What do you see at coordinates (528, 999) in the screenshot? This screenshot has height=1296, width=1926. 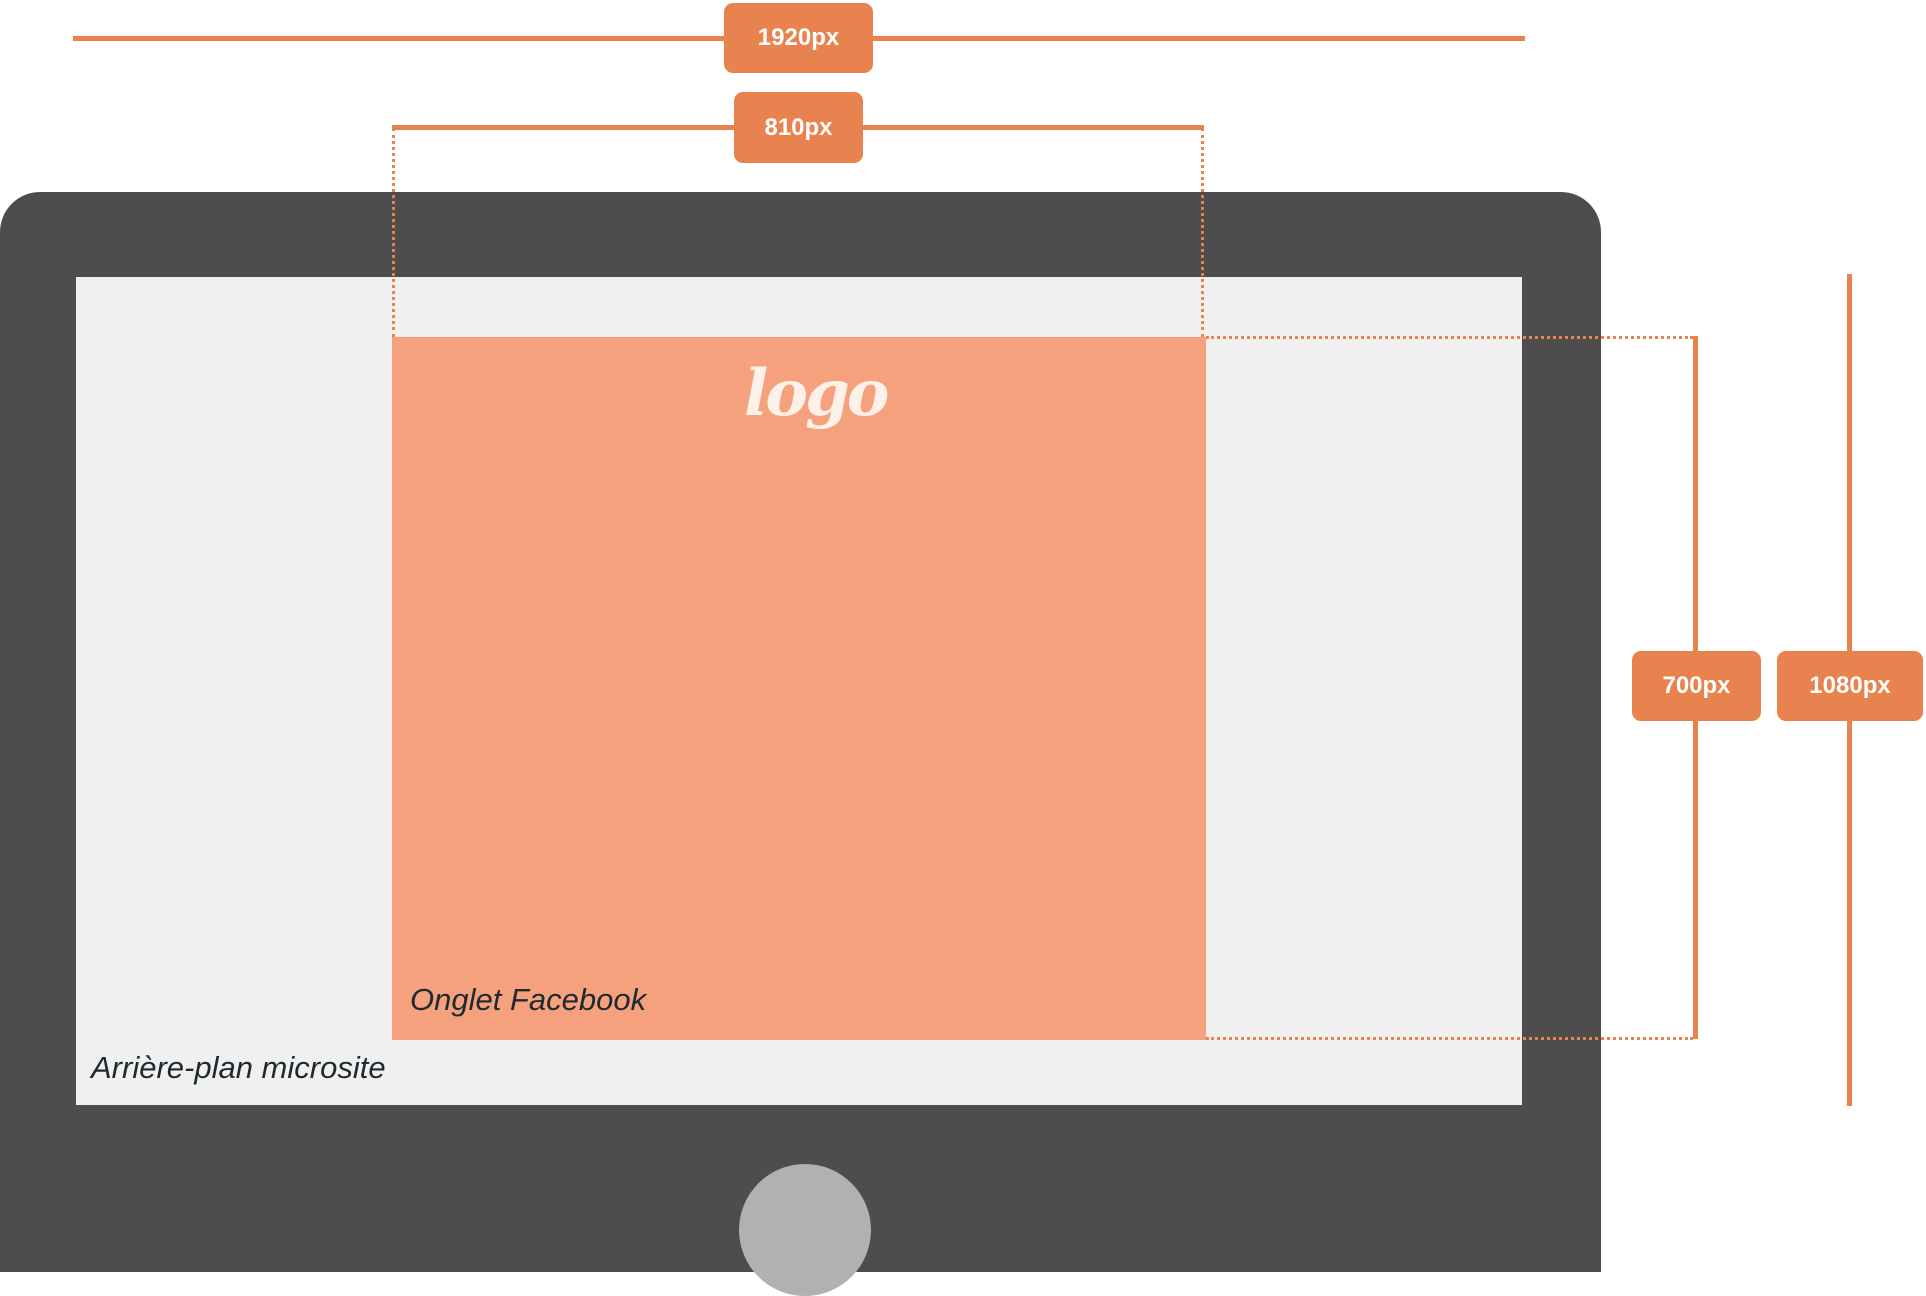 I see `facebook-tab-caption: Onglet Facebook` at bounding box center [528, 999].